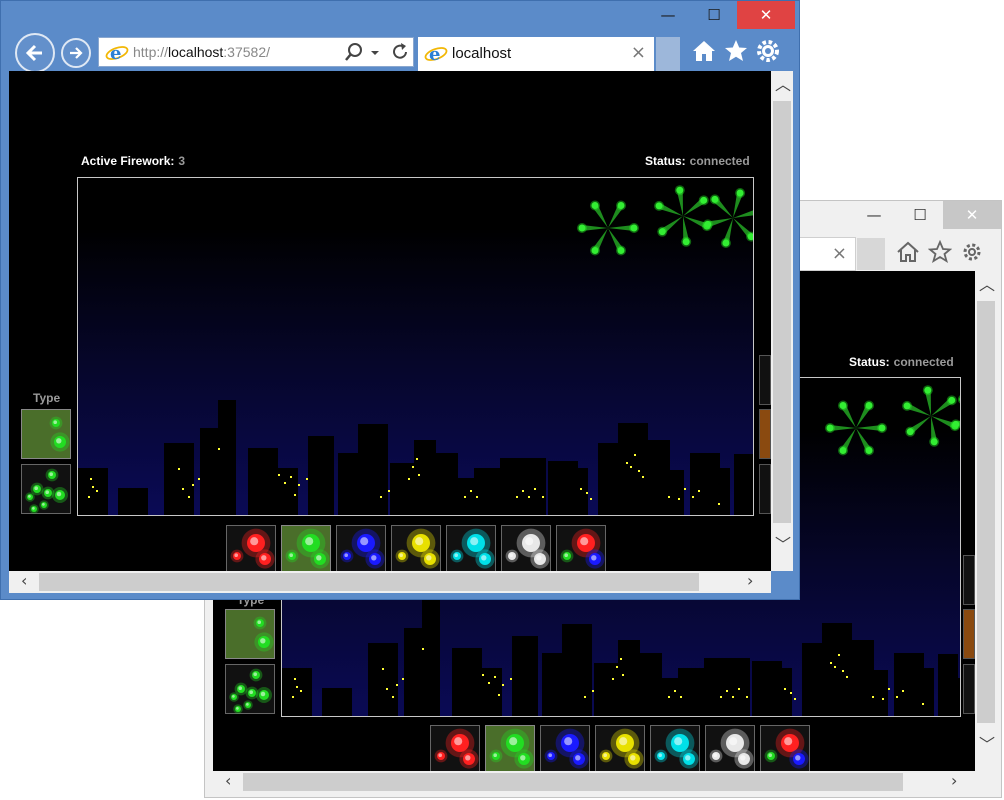  I want to click on caption-buttons: — ☐ ✕, so click(720, 16).